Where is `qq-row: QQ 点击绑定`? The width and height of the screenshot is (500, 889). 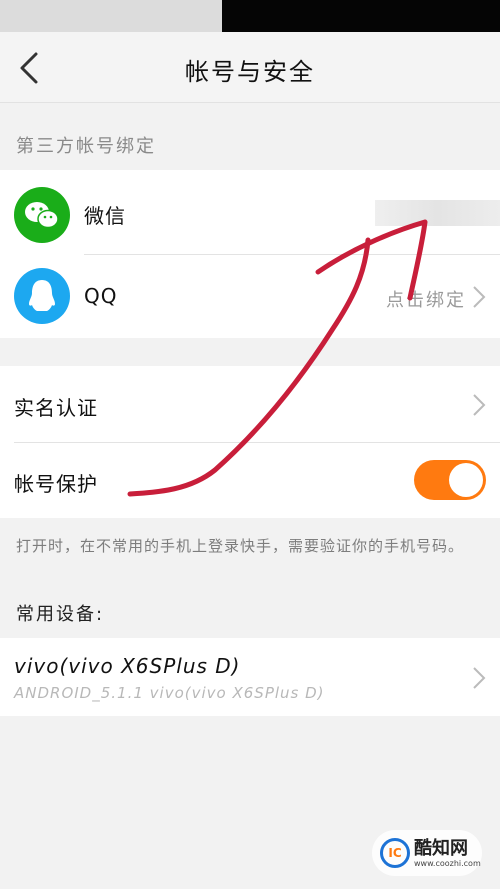 qq-row: QQ 点击绑定 is located at coordinates (250, 296).